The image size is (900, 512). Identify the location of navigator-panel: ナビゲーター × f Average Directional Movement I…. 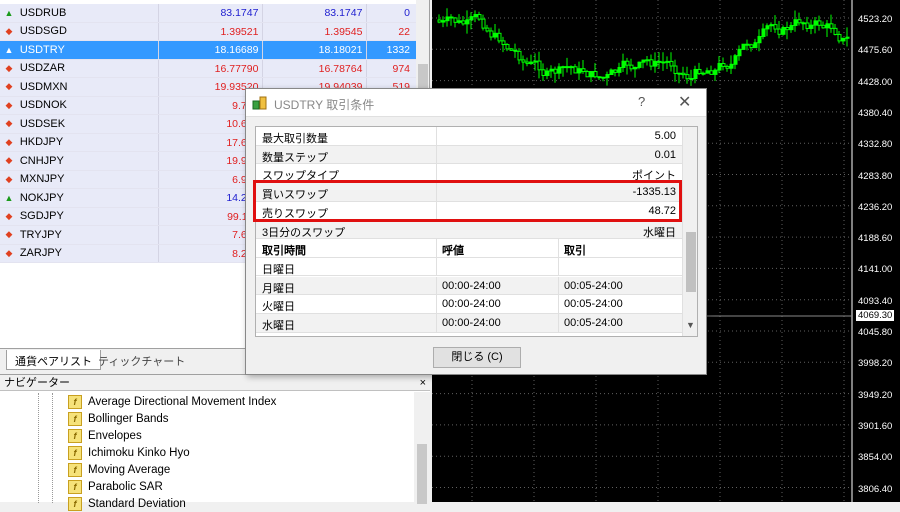
(215, 442).